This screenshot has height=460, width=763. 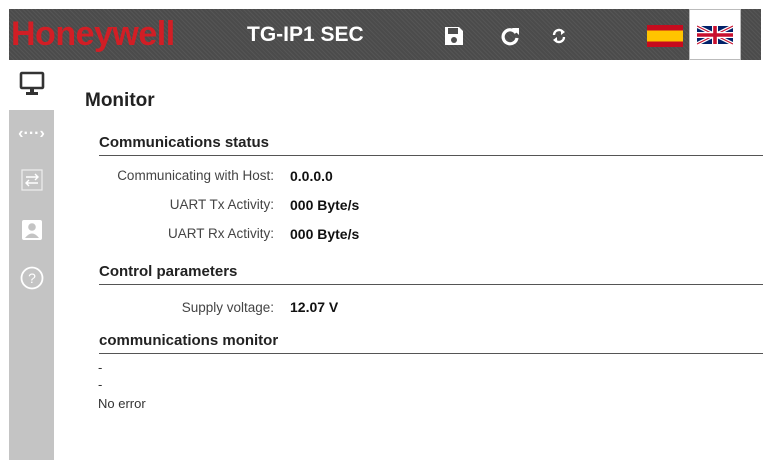 I want to click on sidebar: ‹···› ?, so click(x=31, y=260).